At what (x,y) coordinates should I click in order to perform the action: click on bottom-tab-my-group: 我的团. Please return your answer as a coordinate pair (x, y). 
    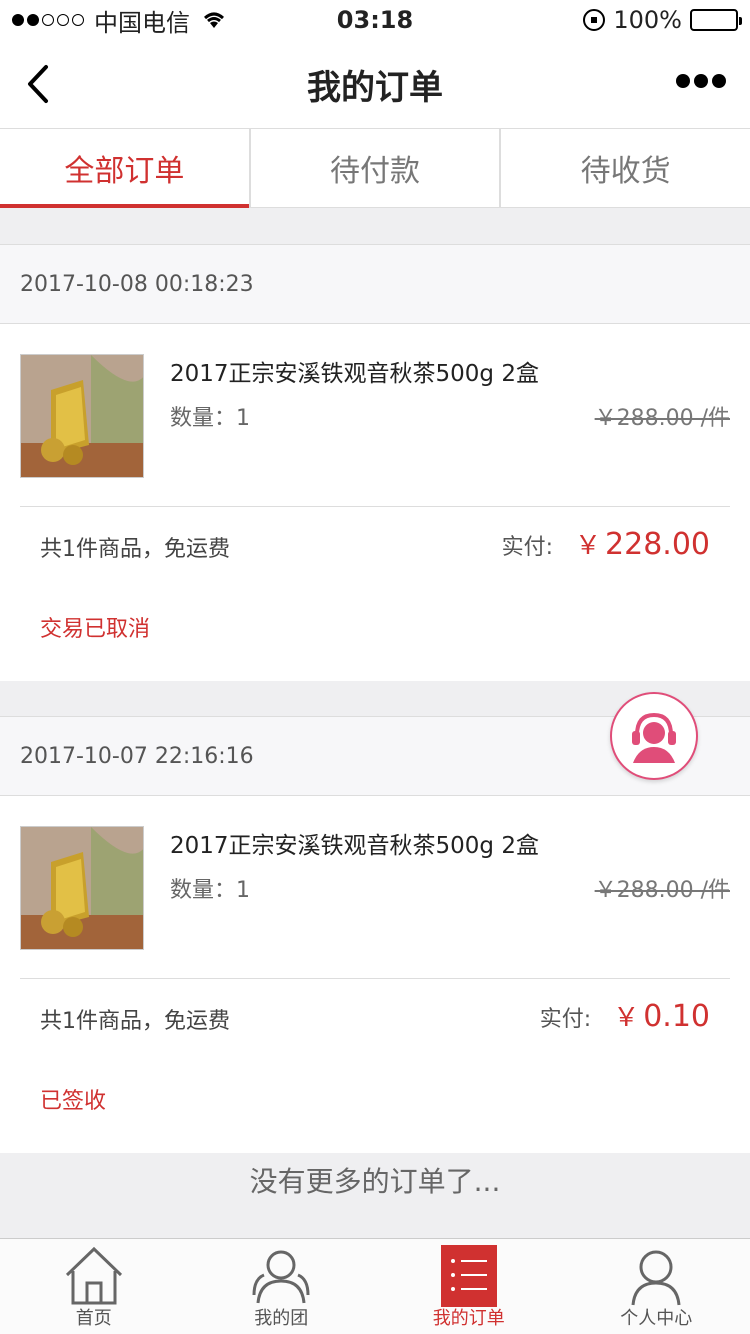
    Looking at the image, I should click on (282, 1286).